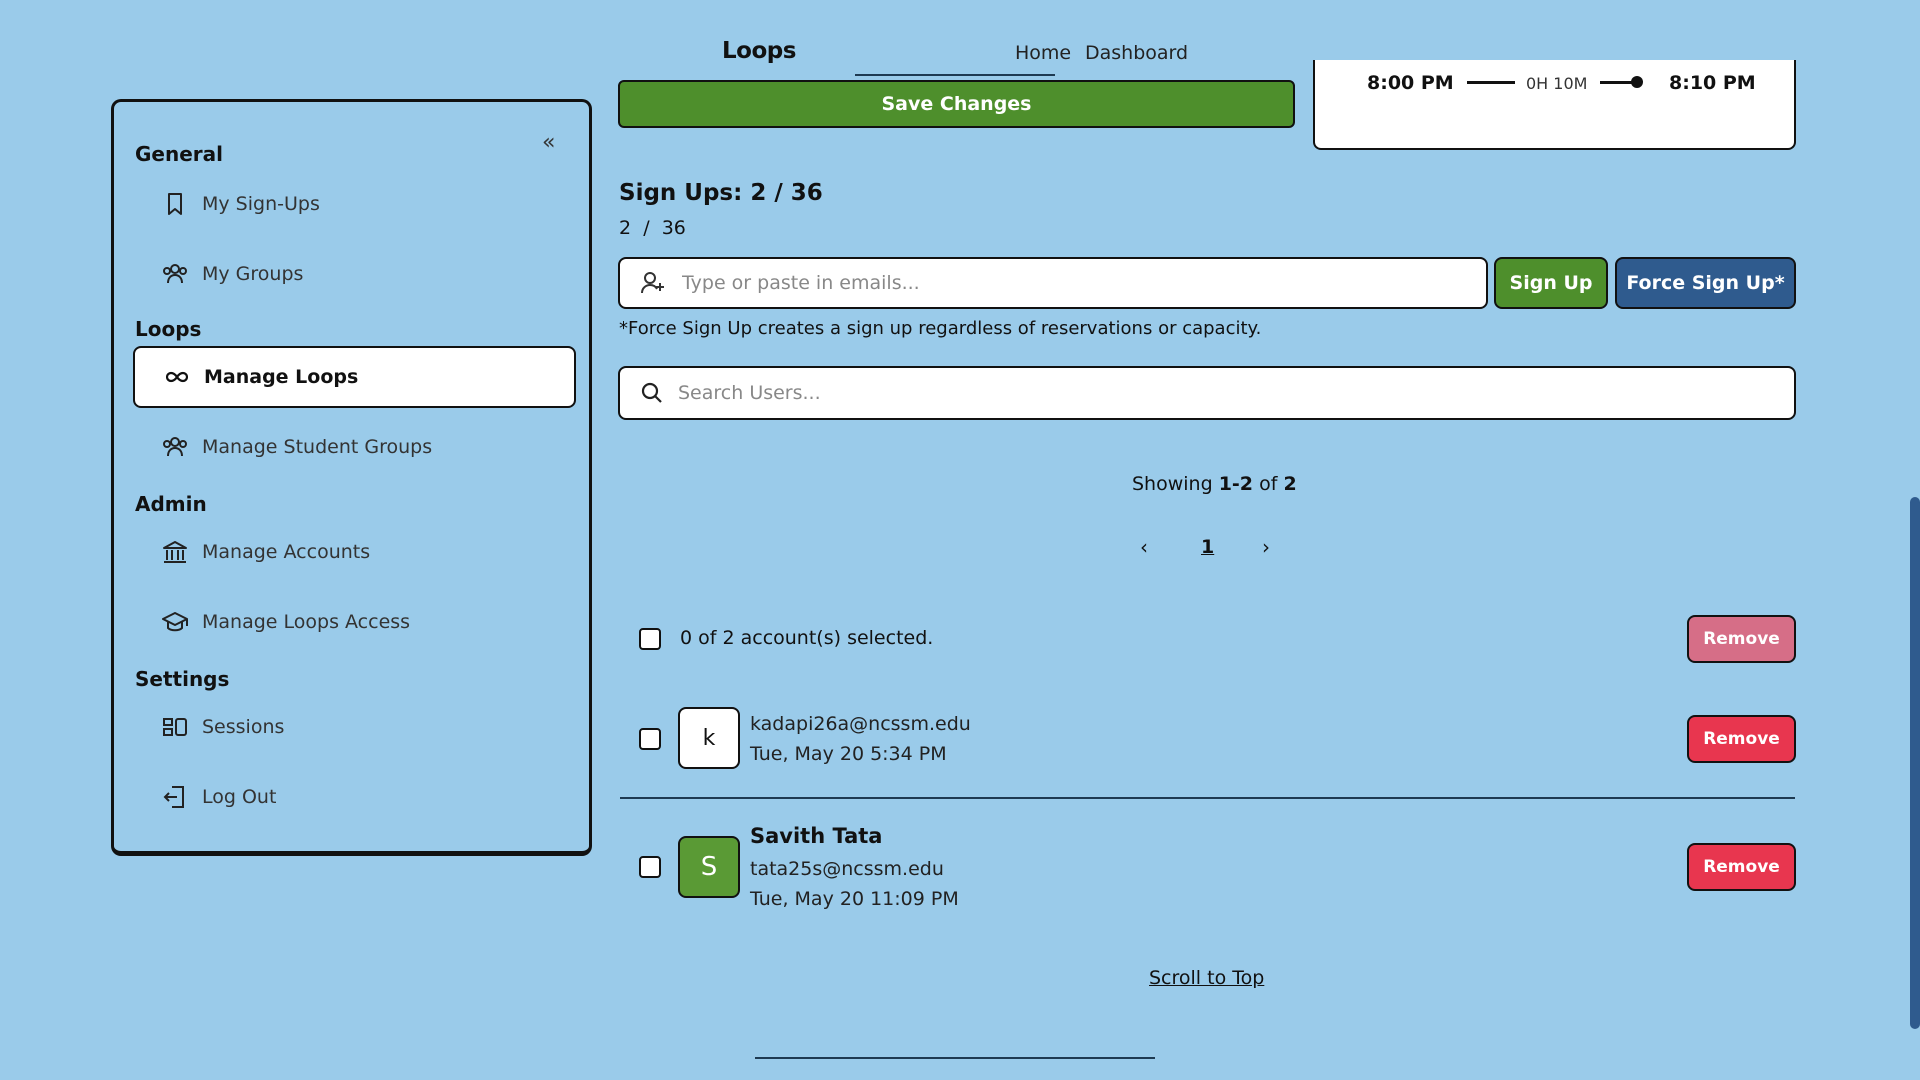 The width and height of the screenshot is (1920, 1080). Describe the element at coordinates (1554, 105) in the screenshot. I see `time-range-card: 8:00 PM 0H 10M 8:10 PM` at that location.